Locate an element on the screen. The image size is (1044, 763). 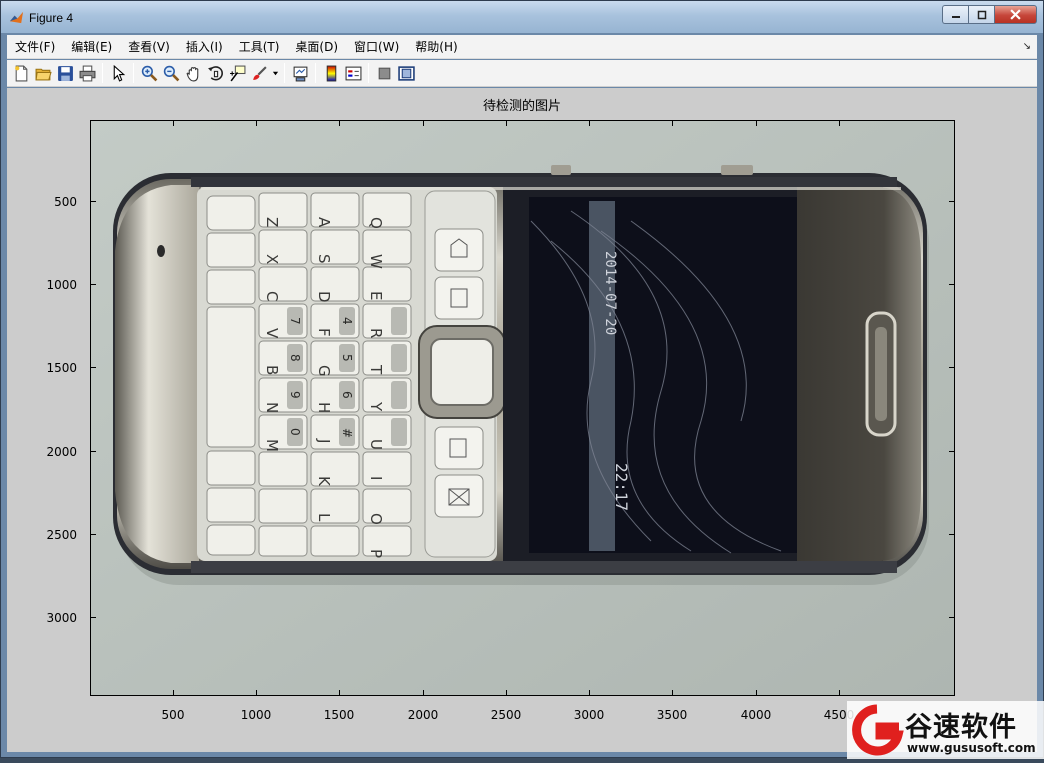
key-letter: R is located at coordinates (376, 333).